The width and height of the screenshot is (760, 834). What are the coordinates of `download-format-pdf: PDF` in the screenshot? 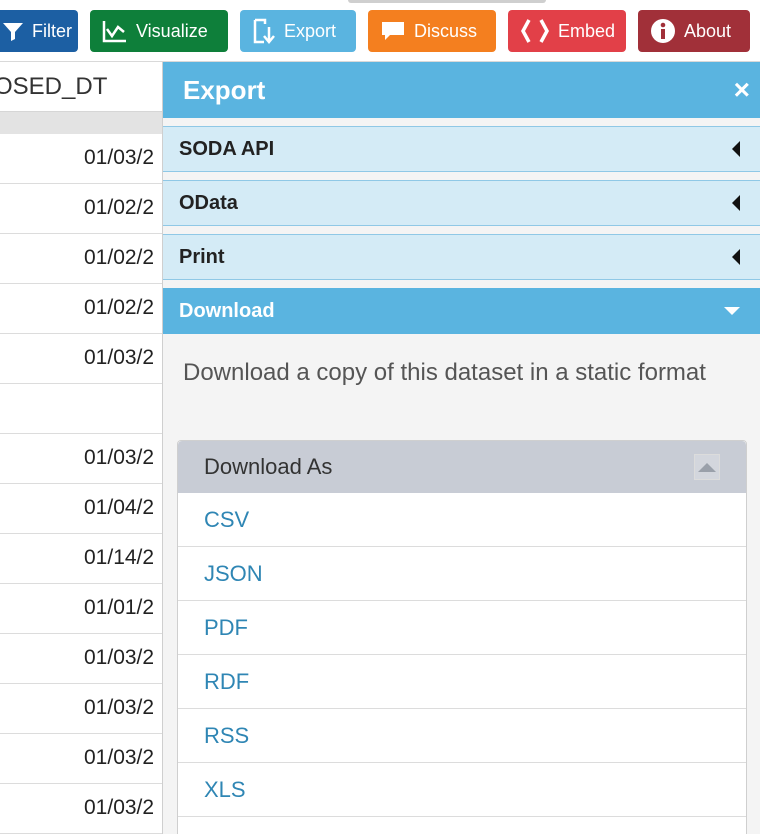 It's located at (462, 628).